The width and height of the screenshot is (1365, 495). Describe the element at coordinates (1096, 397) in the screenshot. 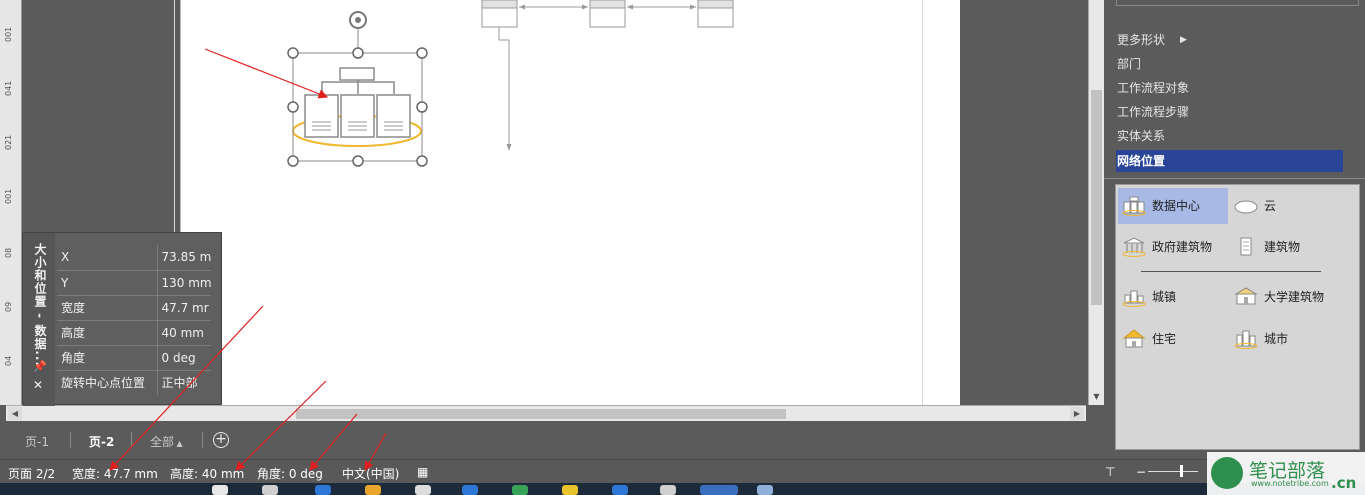

I see `scroll-down-icon: ▼` at that location.